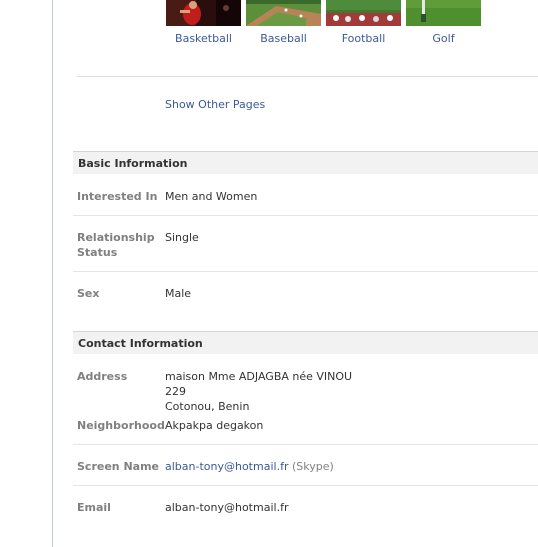  I want to click on screen-name-service: (Skype), so click(312, 466).